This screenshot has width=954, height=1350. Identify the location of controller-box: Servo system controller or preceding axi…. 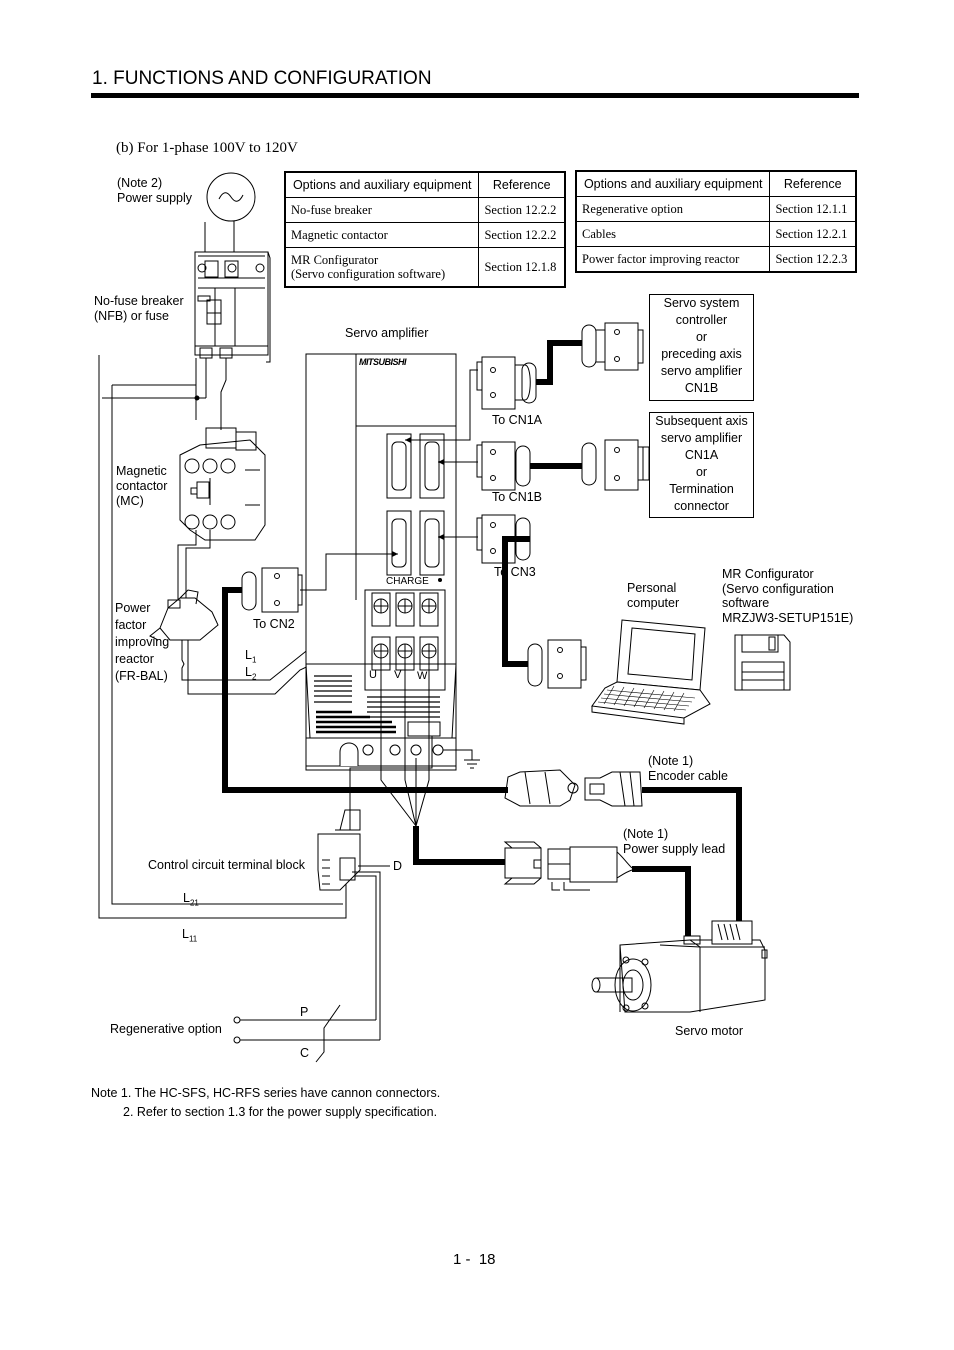
(701, 347).